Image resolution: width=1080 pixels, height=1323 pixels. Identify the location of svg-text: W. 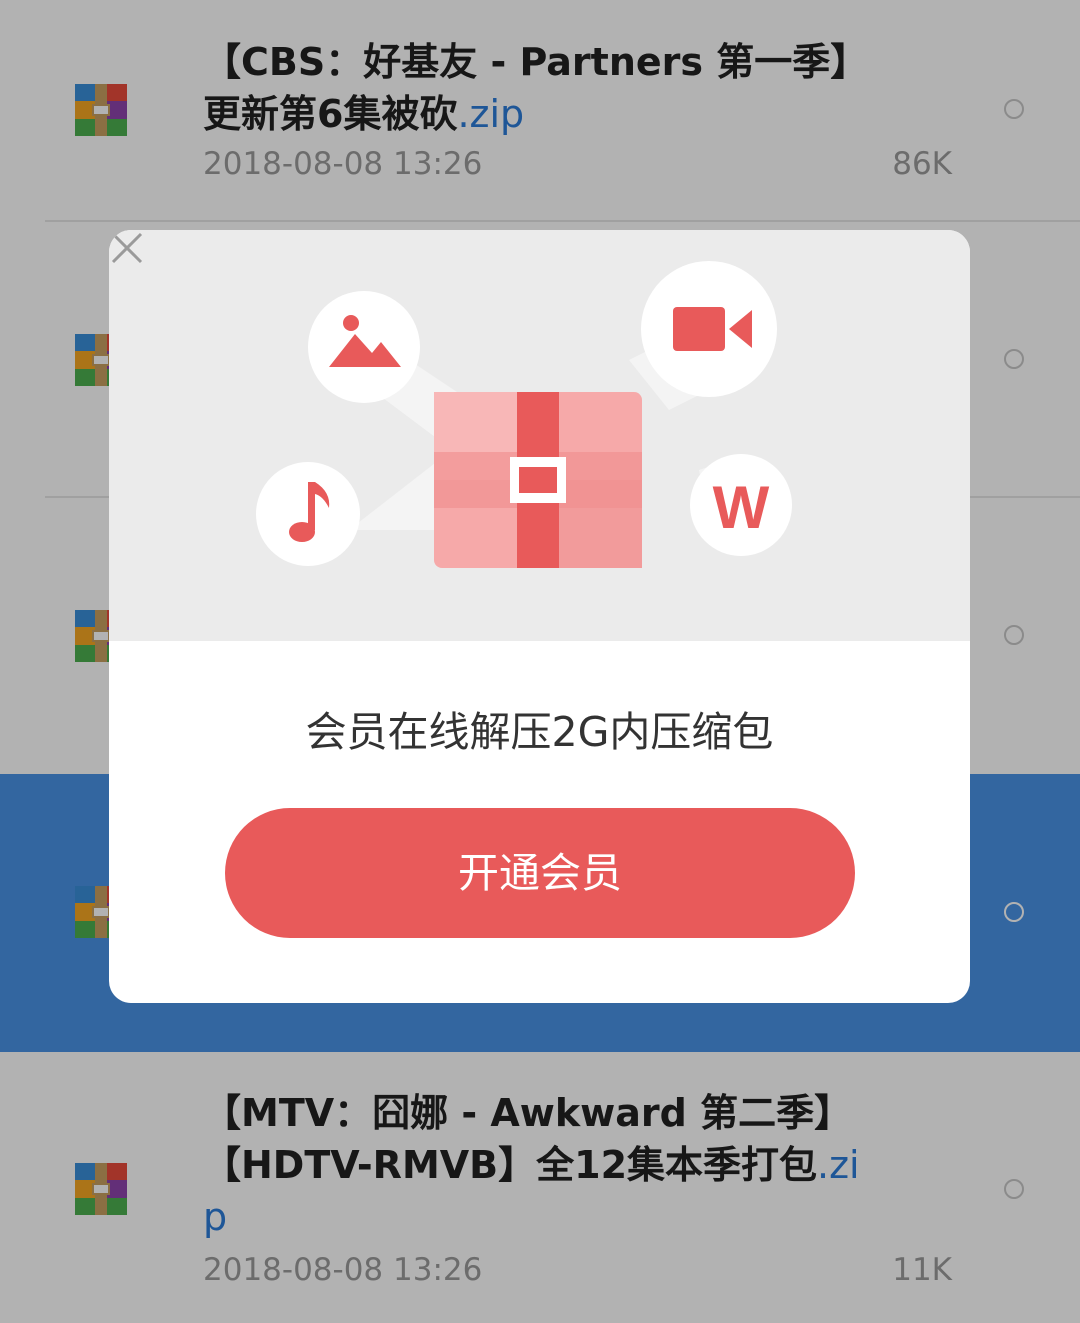
(741, 507).